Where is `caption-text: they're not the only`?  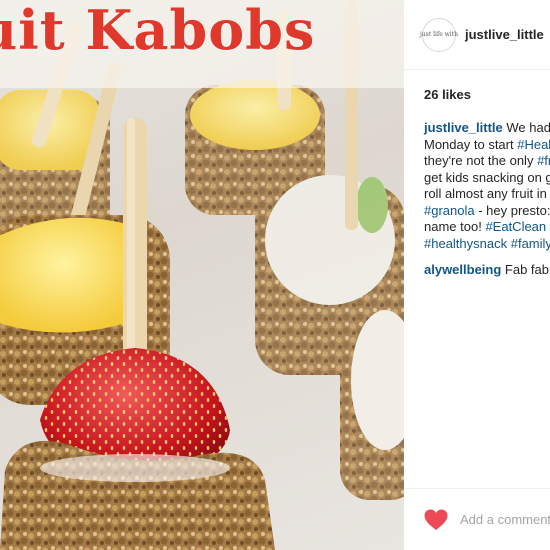
caption-text: they're not the only is located at coordinates (481, 160).